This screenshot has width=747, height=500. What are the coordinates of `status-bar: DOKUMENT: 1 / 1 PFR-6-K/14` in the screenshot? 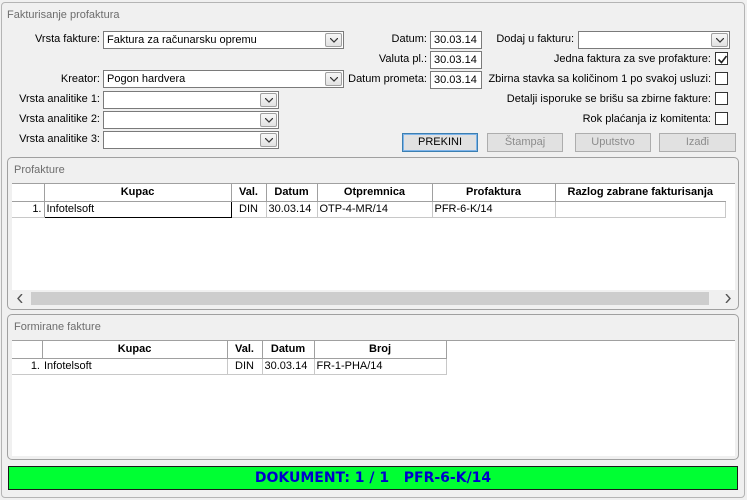 It's located at (373, 478).